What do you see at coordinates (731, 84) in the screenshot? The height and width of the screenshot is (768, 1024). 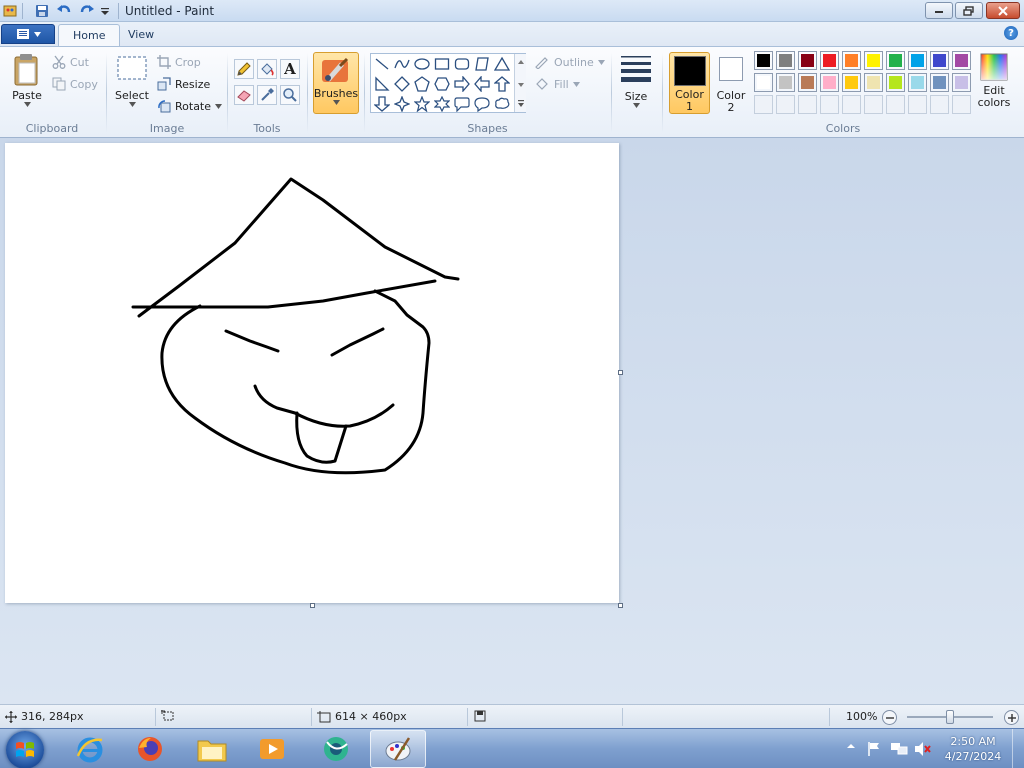 I see `color2-button: Color 2` at bounding box center [731, 84].